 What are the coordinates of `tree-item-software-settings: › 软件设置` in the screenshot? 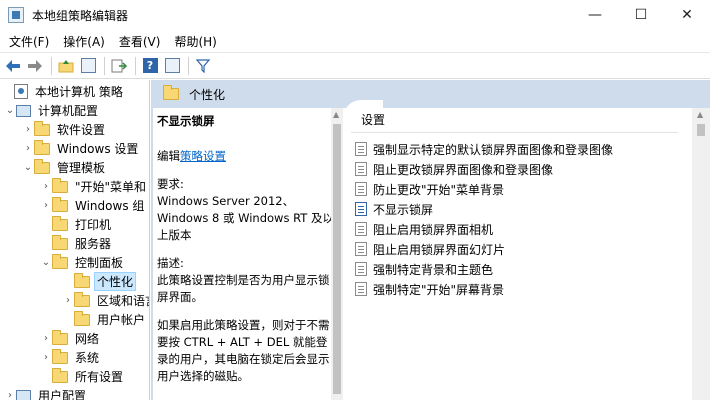 It's located at (64, 129).